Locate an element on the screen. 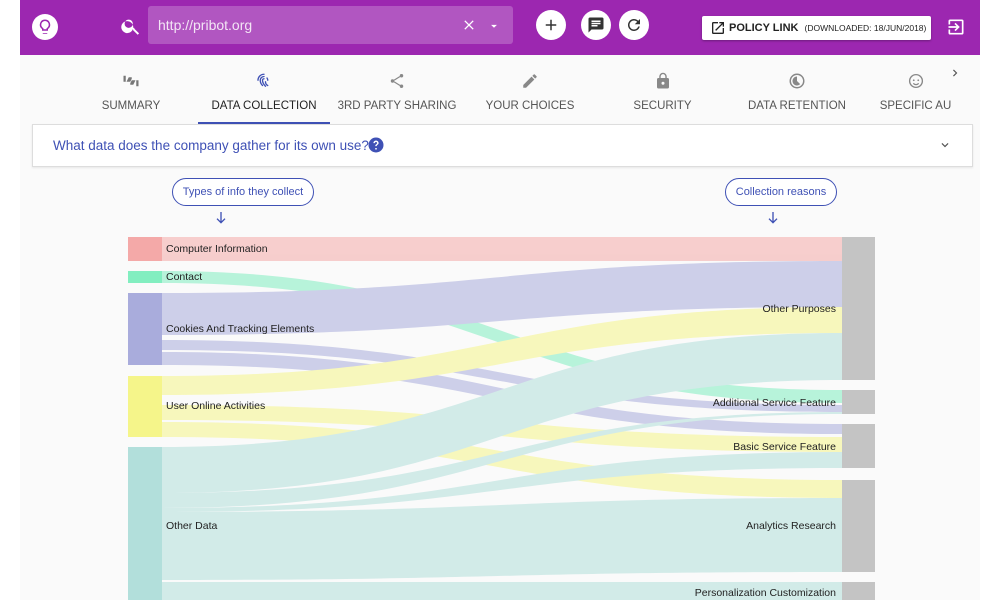 The image size is (1000, 600). source-nodes is located at coordinates (145, 418).